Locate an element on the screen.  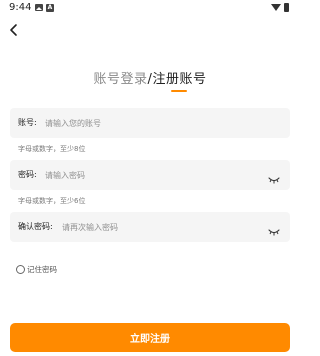
account-field: 账号: is located at coordinates (150, 123).